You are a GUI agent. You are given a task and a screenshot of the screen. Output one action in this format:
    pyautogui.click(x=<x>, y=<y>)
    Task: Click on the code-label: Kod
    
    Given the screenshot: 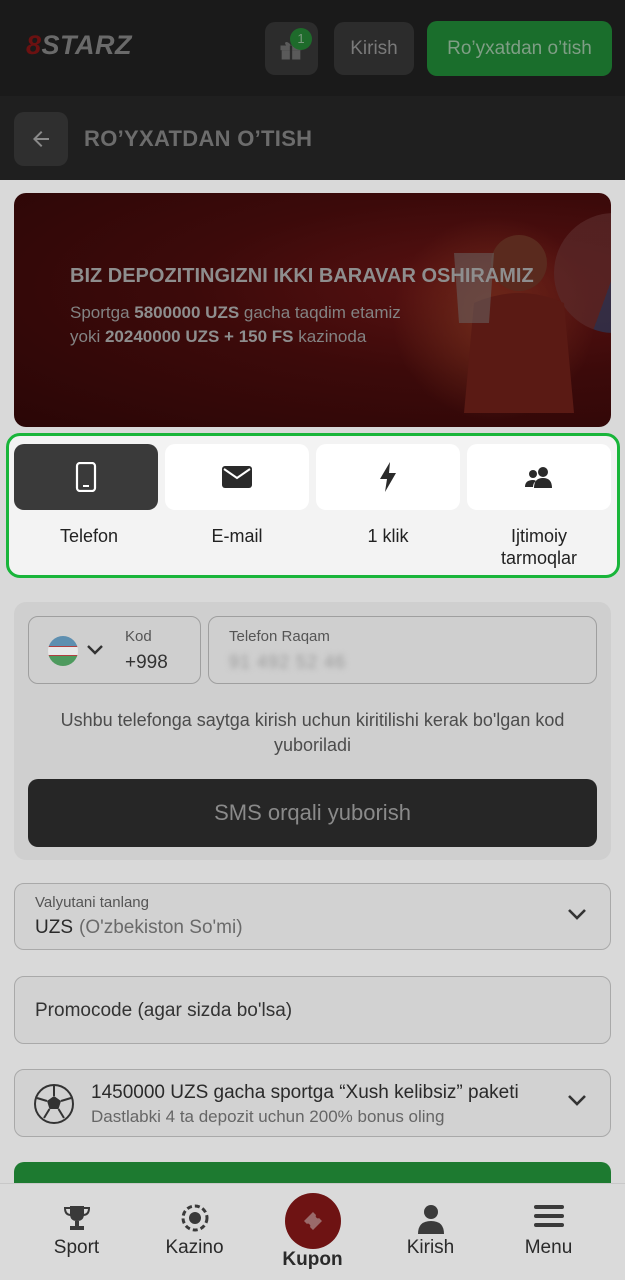 What is the action you would take?
    pyautogui.click(x=138, y=636)
    